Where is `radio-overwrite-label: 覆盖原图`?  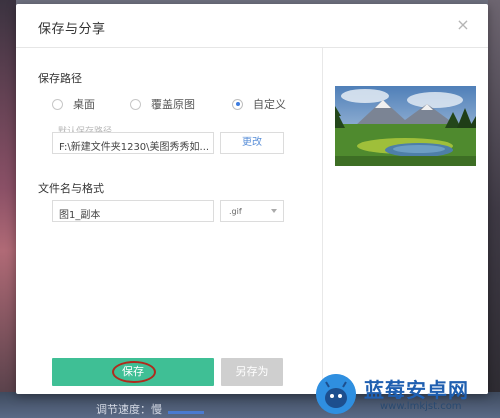
radio-overwrite-label: 覆盖原图 is located at coordinates (173, 104).